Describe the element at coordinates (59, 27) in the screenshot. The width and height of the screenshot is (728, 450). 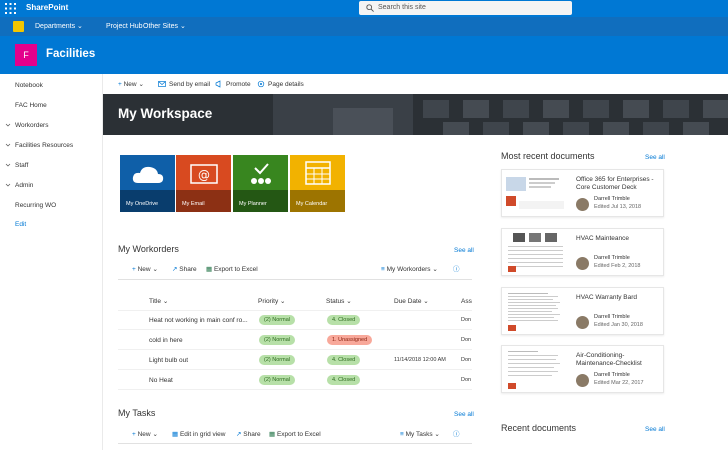
I see `hub-link-departments: Departments ⌄` at that location.